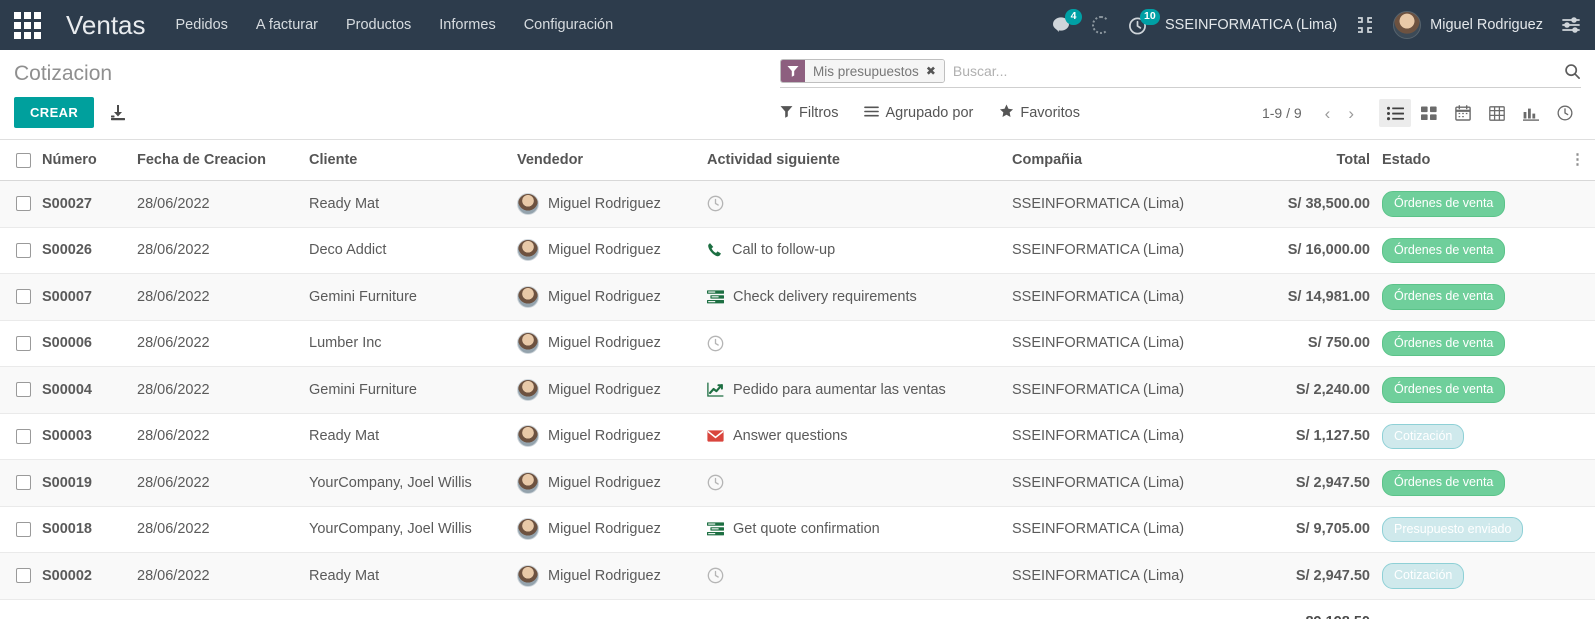  Describe the element at coordinates (1468, 25) in the screenshot. I see `user-menu: Miguel Rodriguez` at that location.